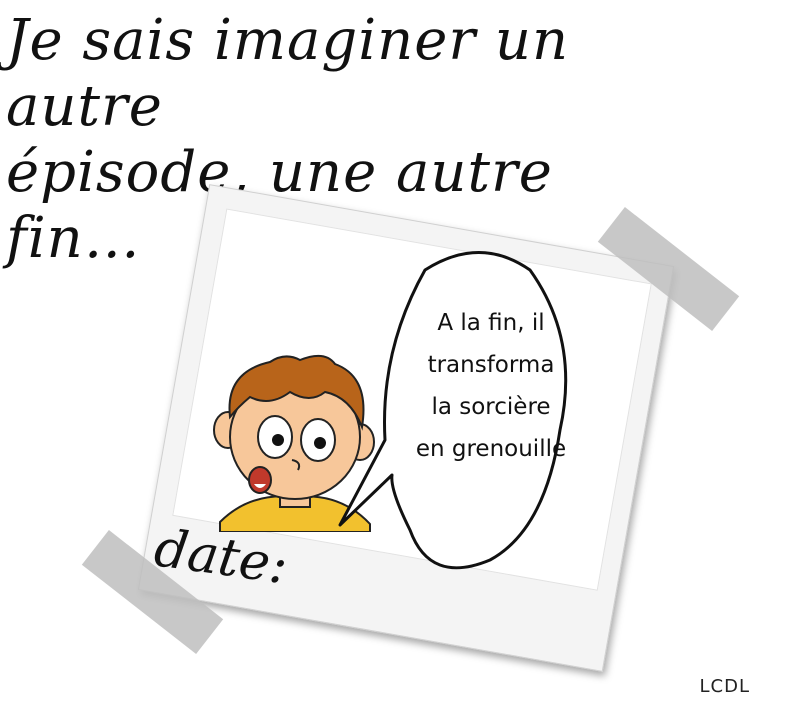  I want to click on bubble-line-2: transforma, so click(491, 365).